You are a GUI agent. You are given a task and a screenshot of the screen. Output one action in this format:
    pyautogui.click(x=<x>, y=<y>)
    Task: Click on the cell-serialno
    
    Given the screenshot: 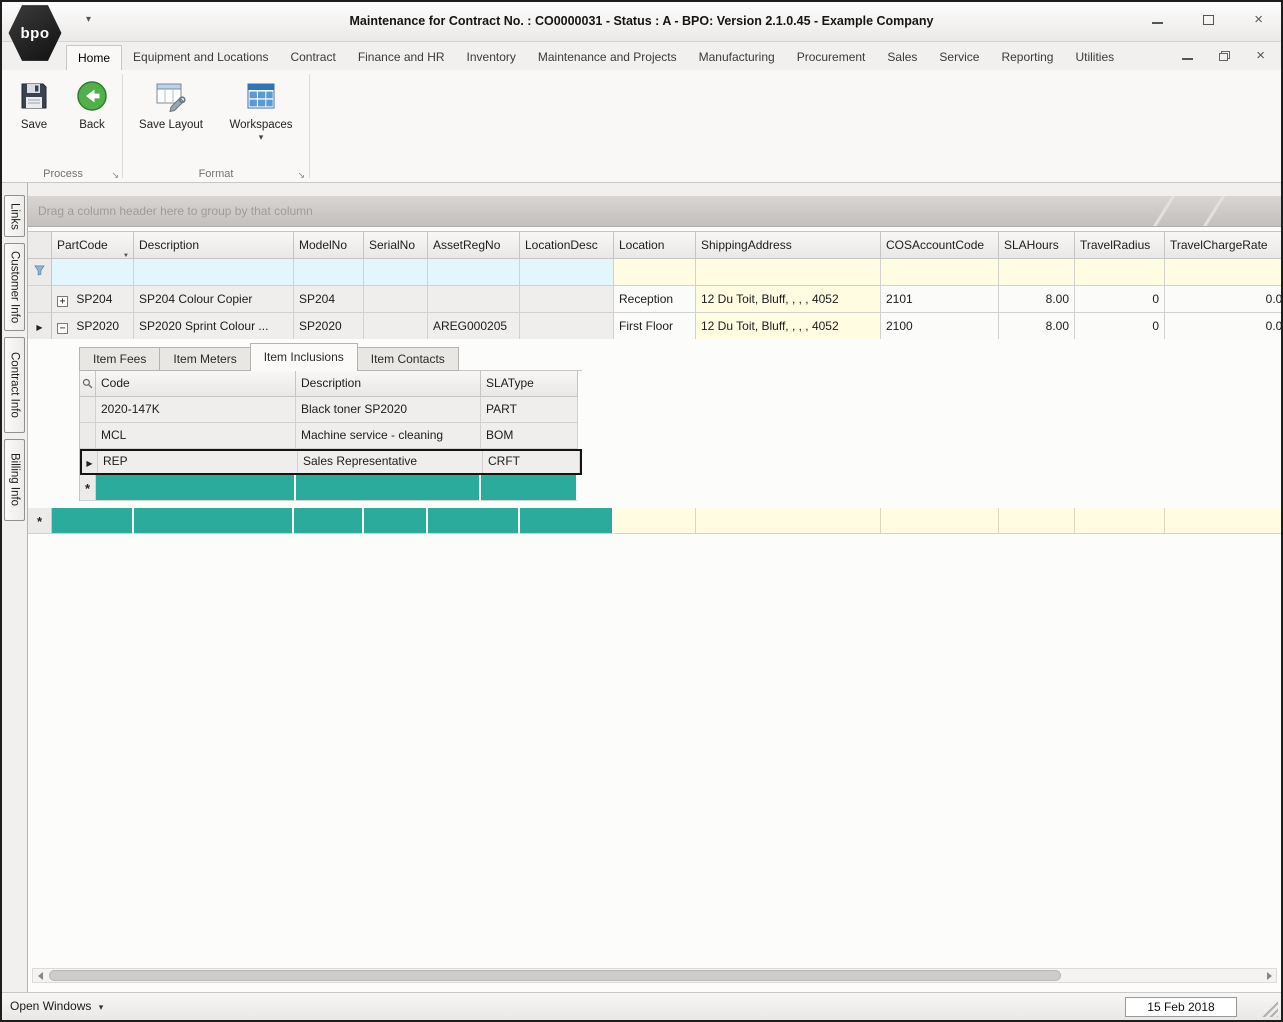 What is the action you would take?
    pyautogui.click(x=396, y=299)
    